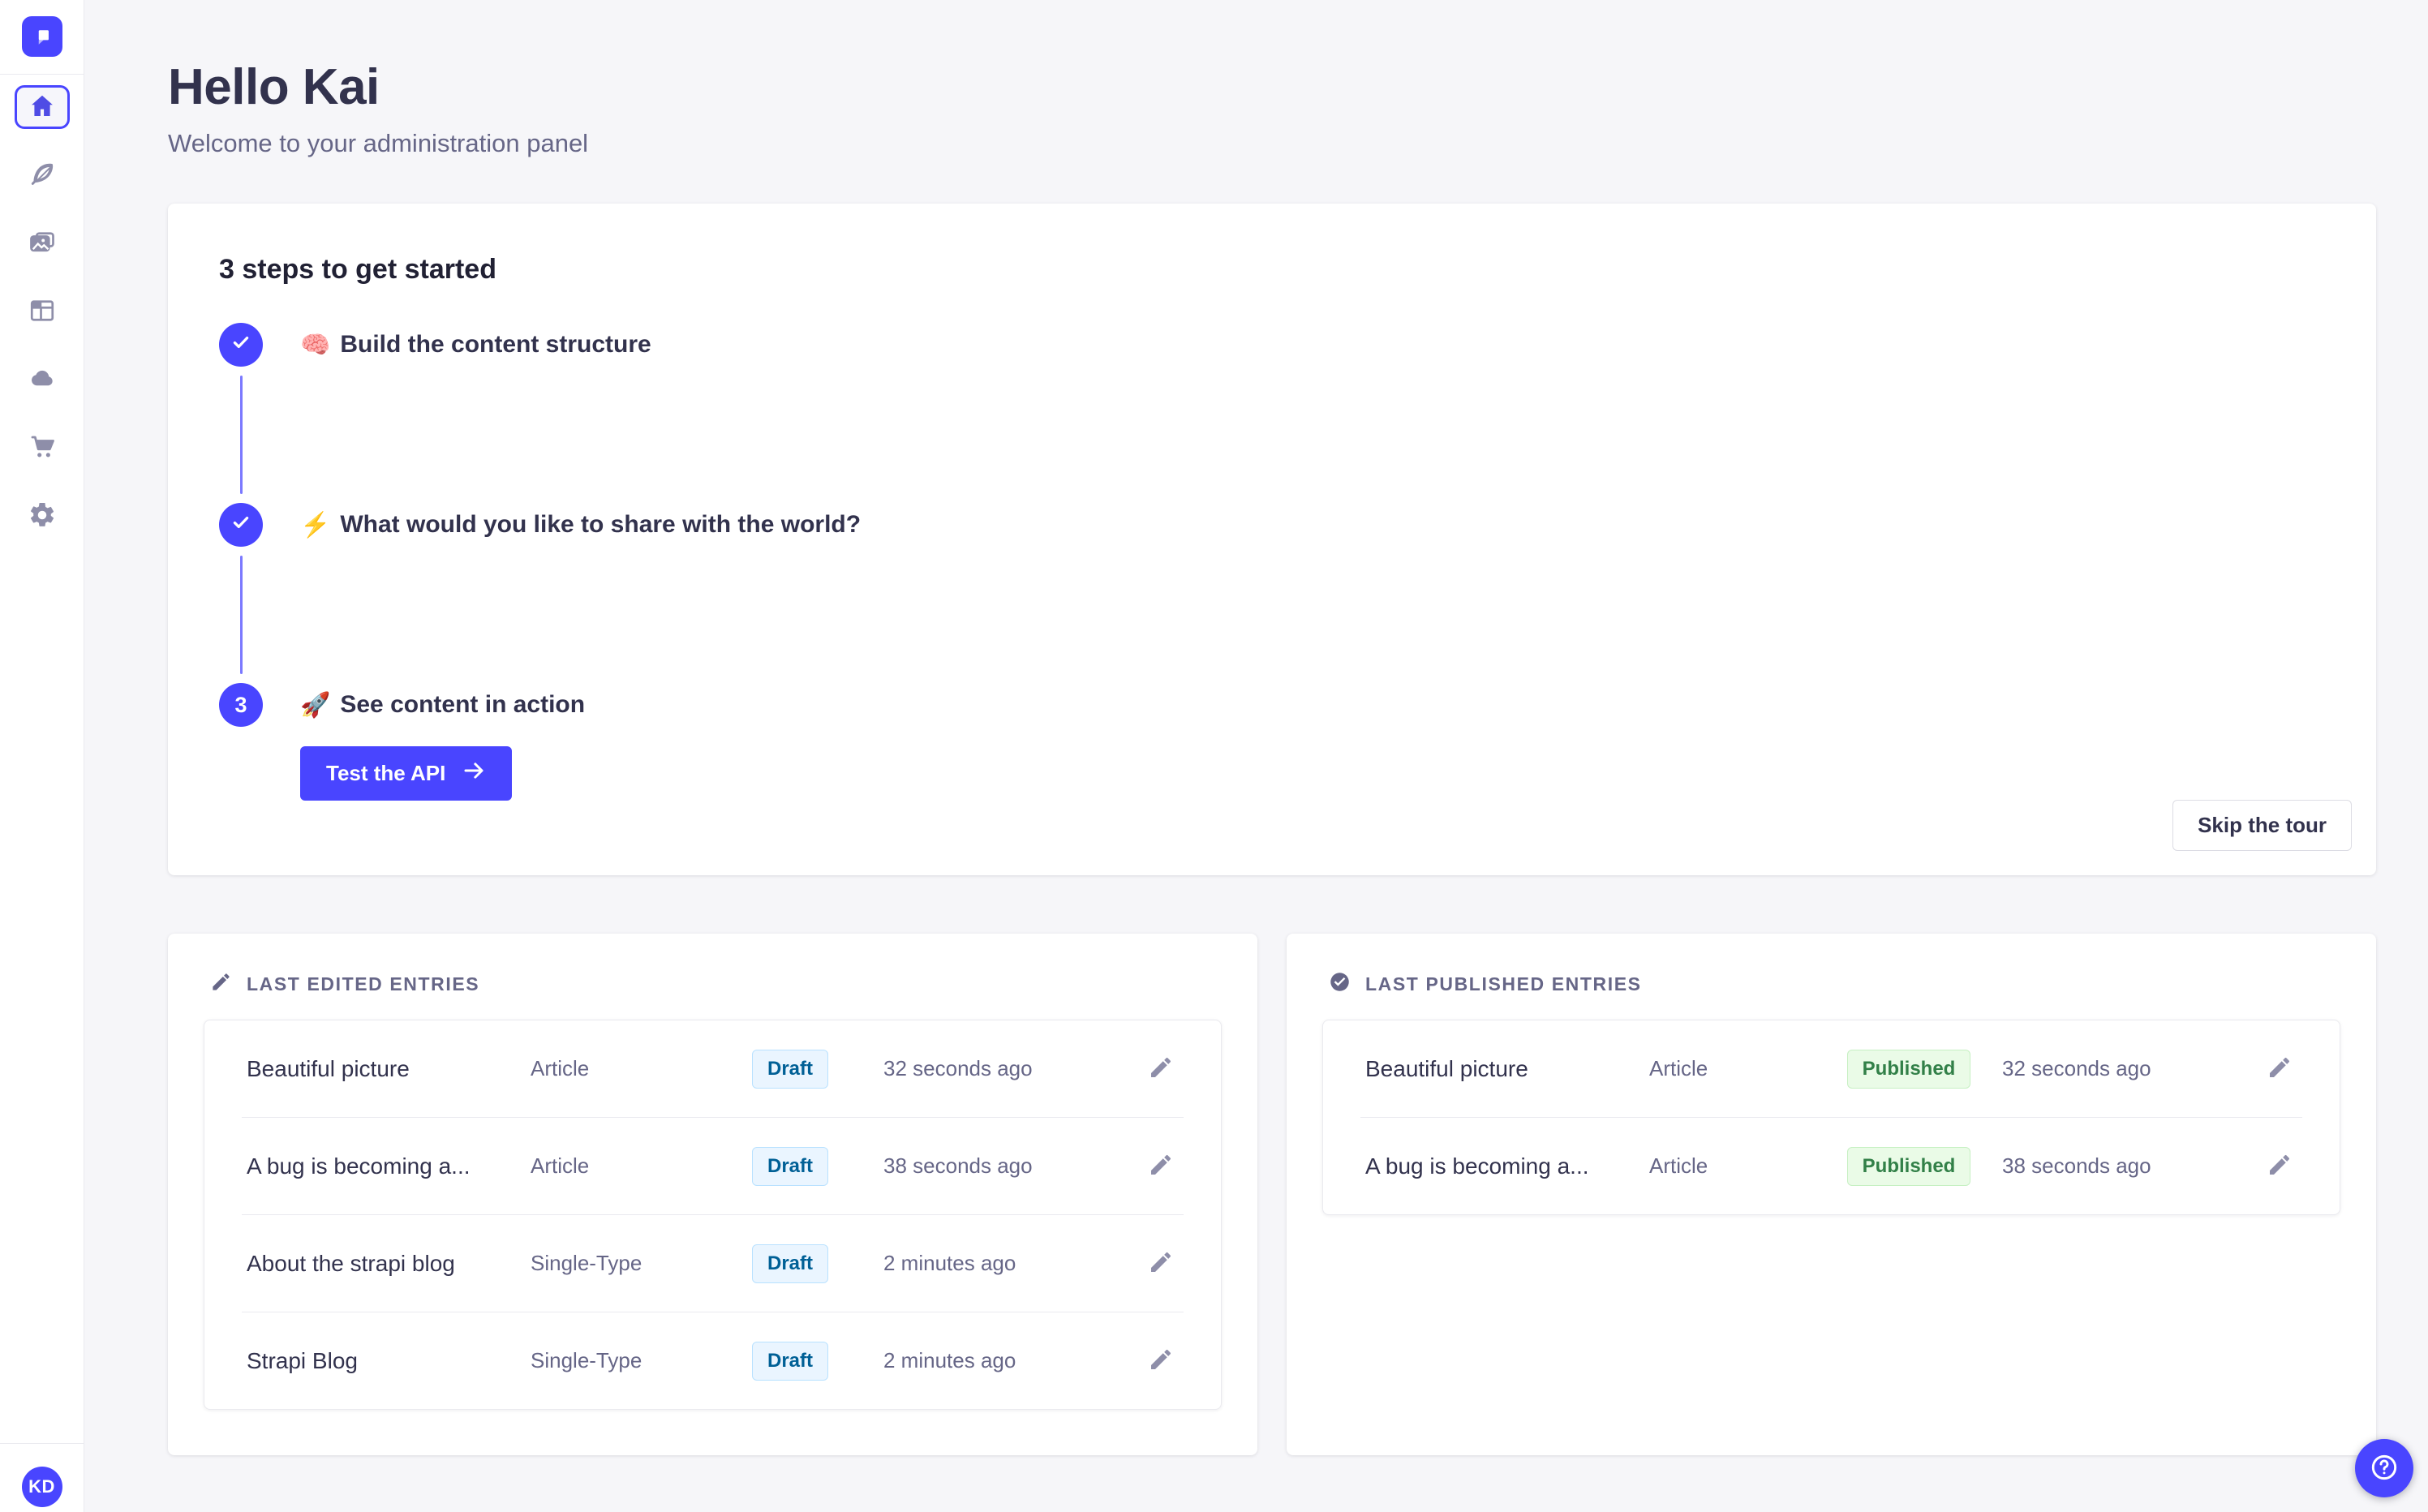 Image resolution: width=2428 pixels, height=1512 pixels. Describe the element at coordinates (42, 74) in the screenshot. I see `sidebar-divider-top` at that location.